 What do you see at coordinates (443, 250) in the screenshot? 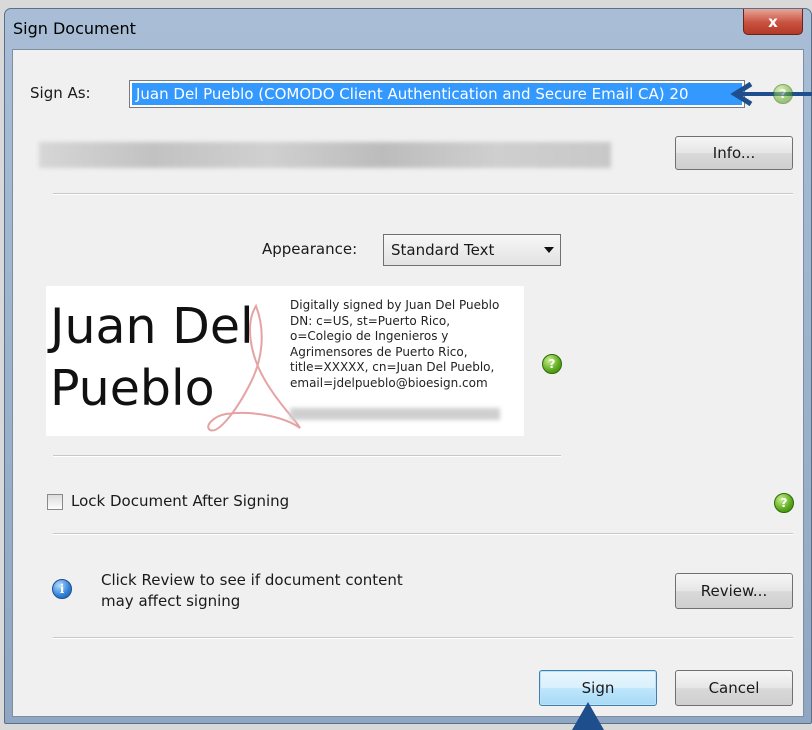
I see `appearance-selected: Standard Text` at bounding box center [443, 250].